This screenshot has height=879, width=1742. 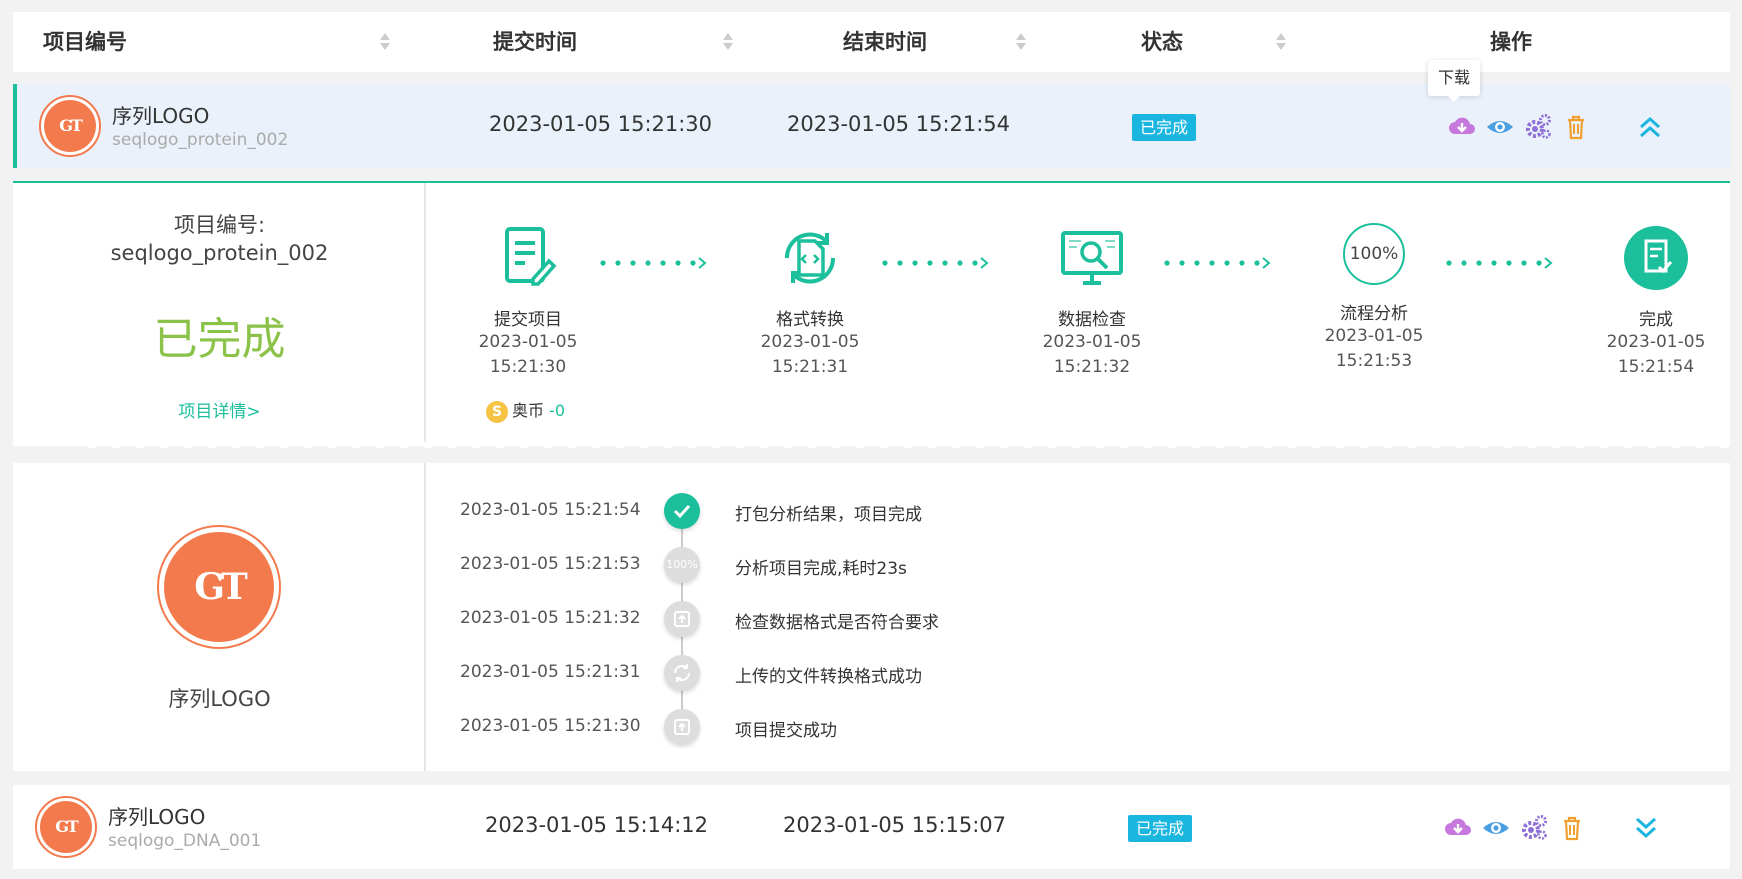 I want to click on done-document-icon, so click(x=1656, y=258).